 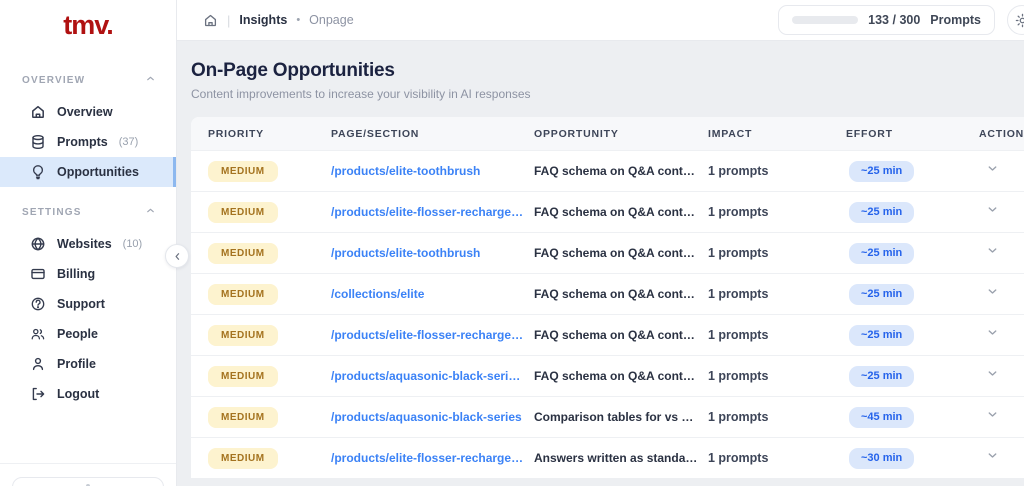 I want to click on sidebar-item-prompts: Prompts (37), so click(x=88, y=142).